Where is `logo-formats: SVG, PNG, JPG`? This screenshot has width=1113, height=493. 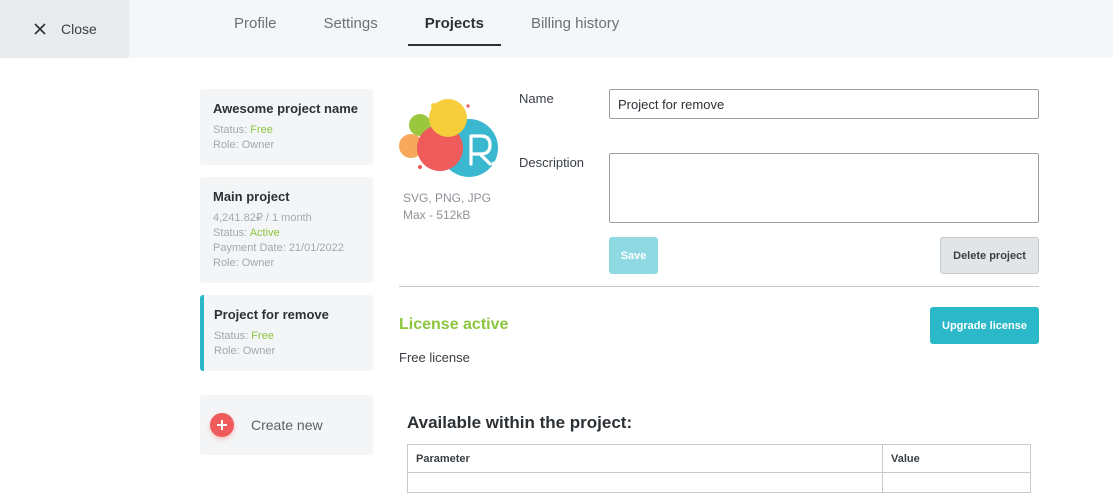
logo-formats: SVG, PNG, JPG is located at coordinates (447, 198).